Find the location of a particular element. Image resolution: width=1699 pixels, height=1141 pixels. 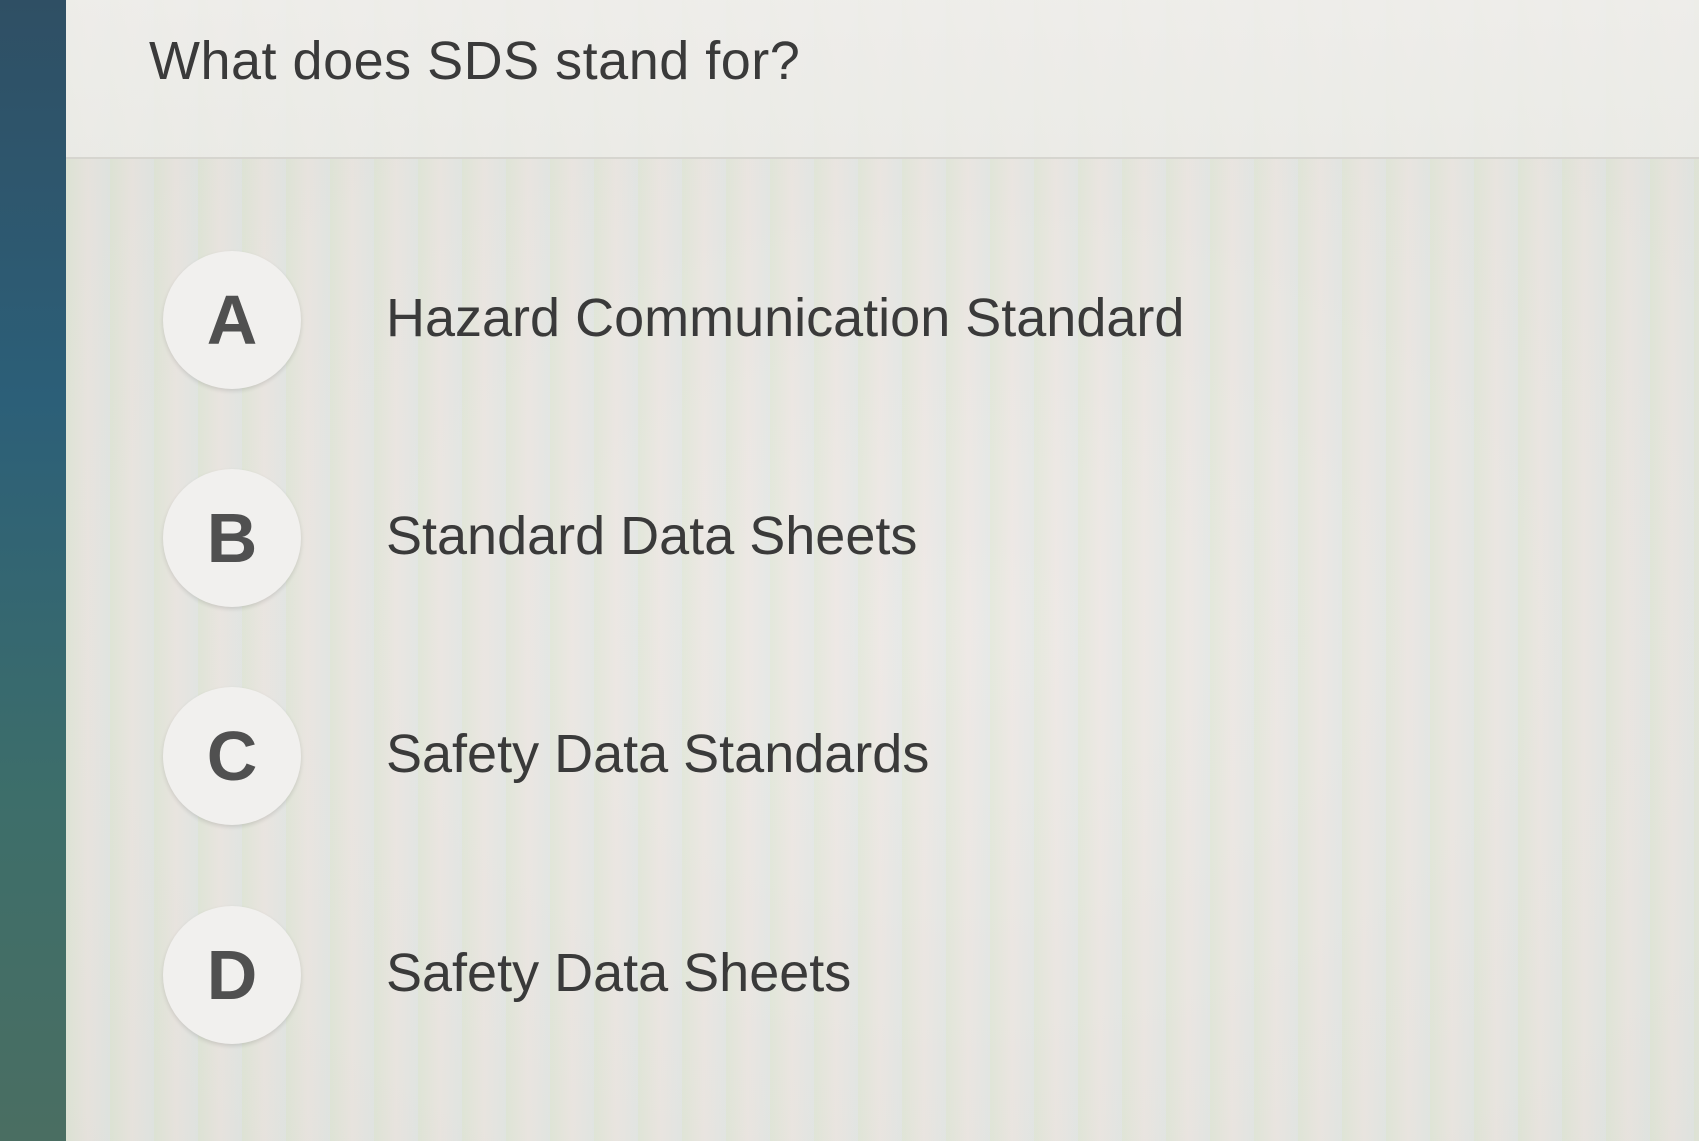

option-letter-badge-c: C is located at coordinates (232, 756).